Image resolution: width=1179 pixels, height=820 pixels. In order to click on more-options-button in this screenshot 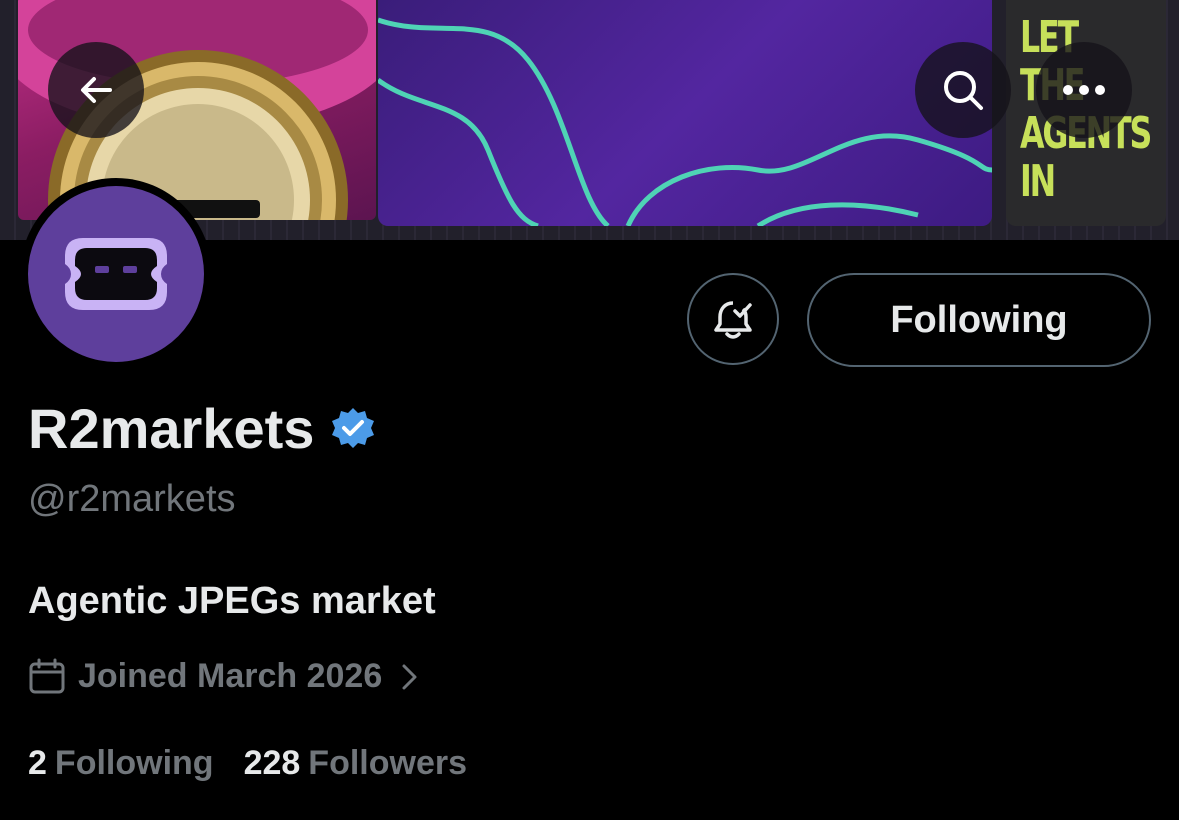, I will do `click(1084, 90)`.